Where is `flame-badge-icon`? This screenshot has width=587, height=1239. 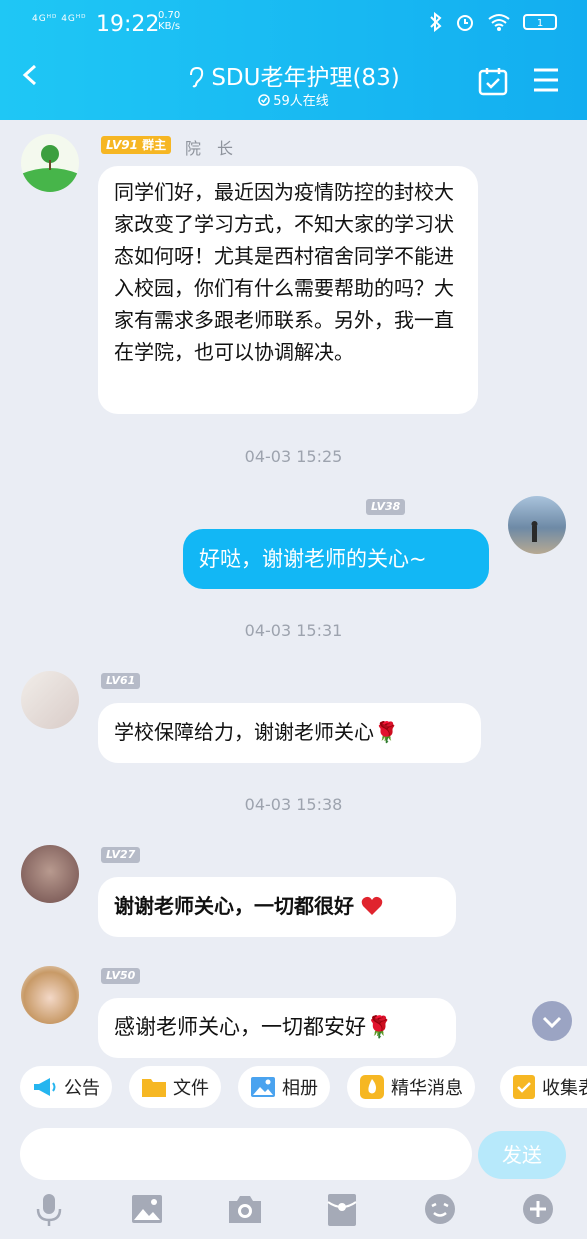
flame-badge-icon is located at coordinates (372, 1087).